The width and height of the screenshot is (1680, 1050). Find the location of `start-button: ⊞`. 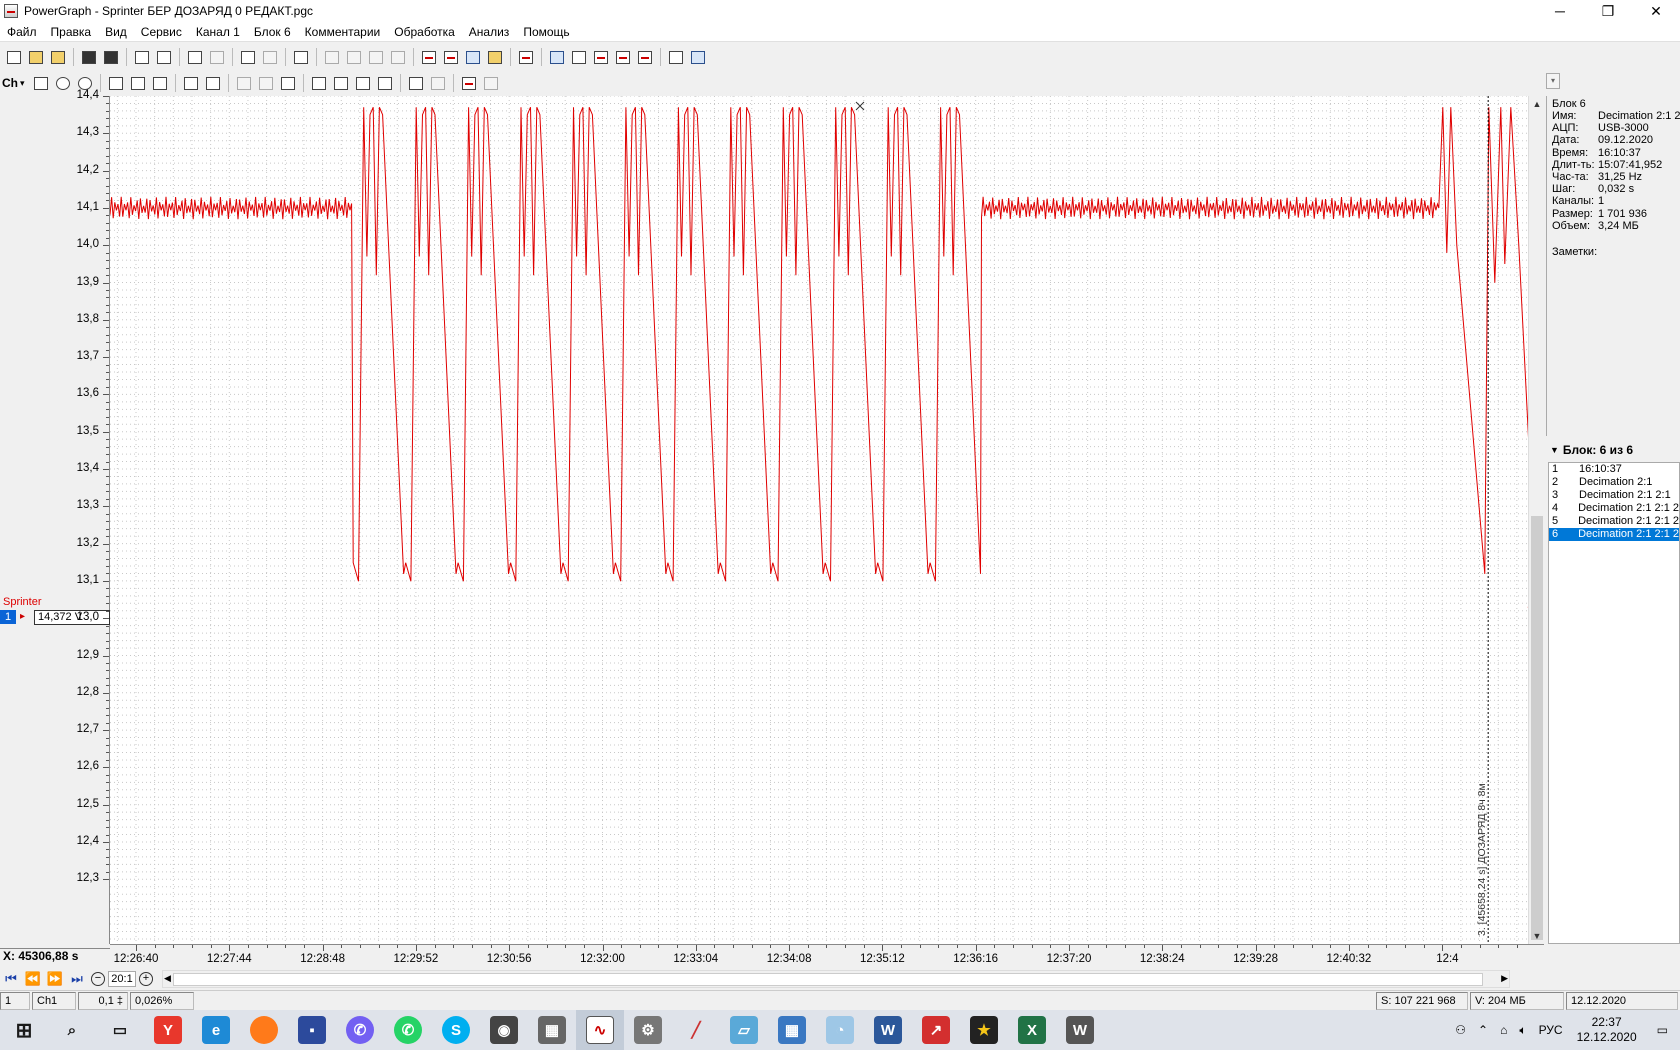

start-button: ⊞ is located at coordinates (24, 1030).